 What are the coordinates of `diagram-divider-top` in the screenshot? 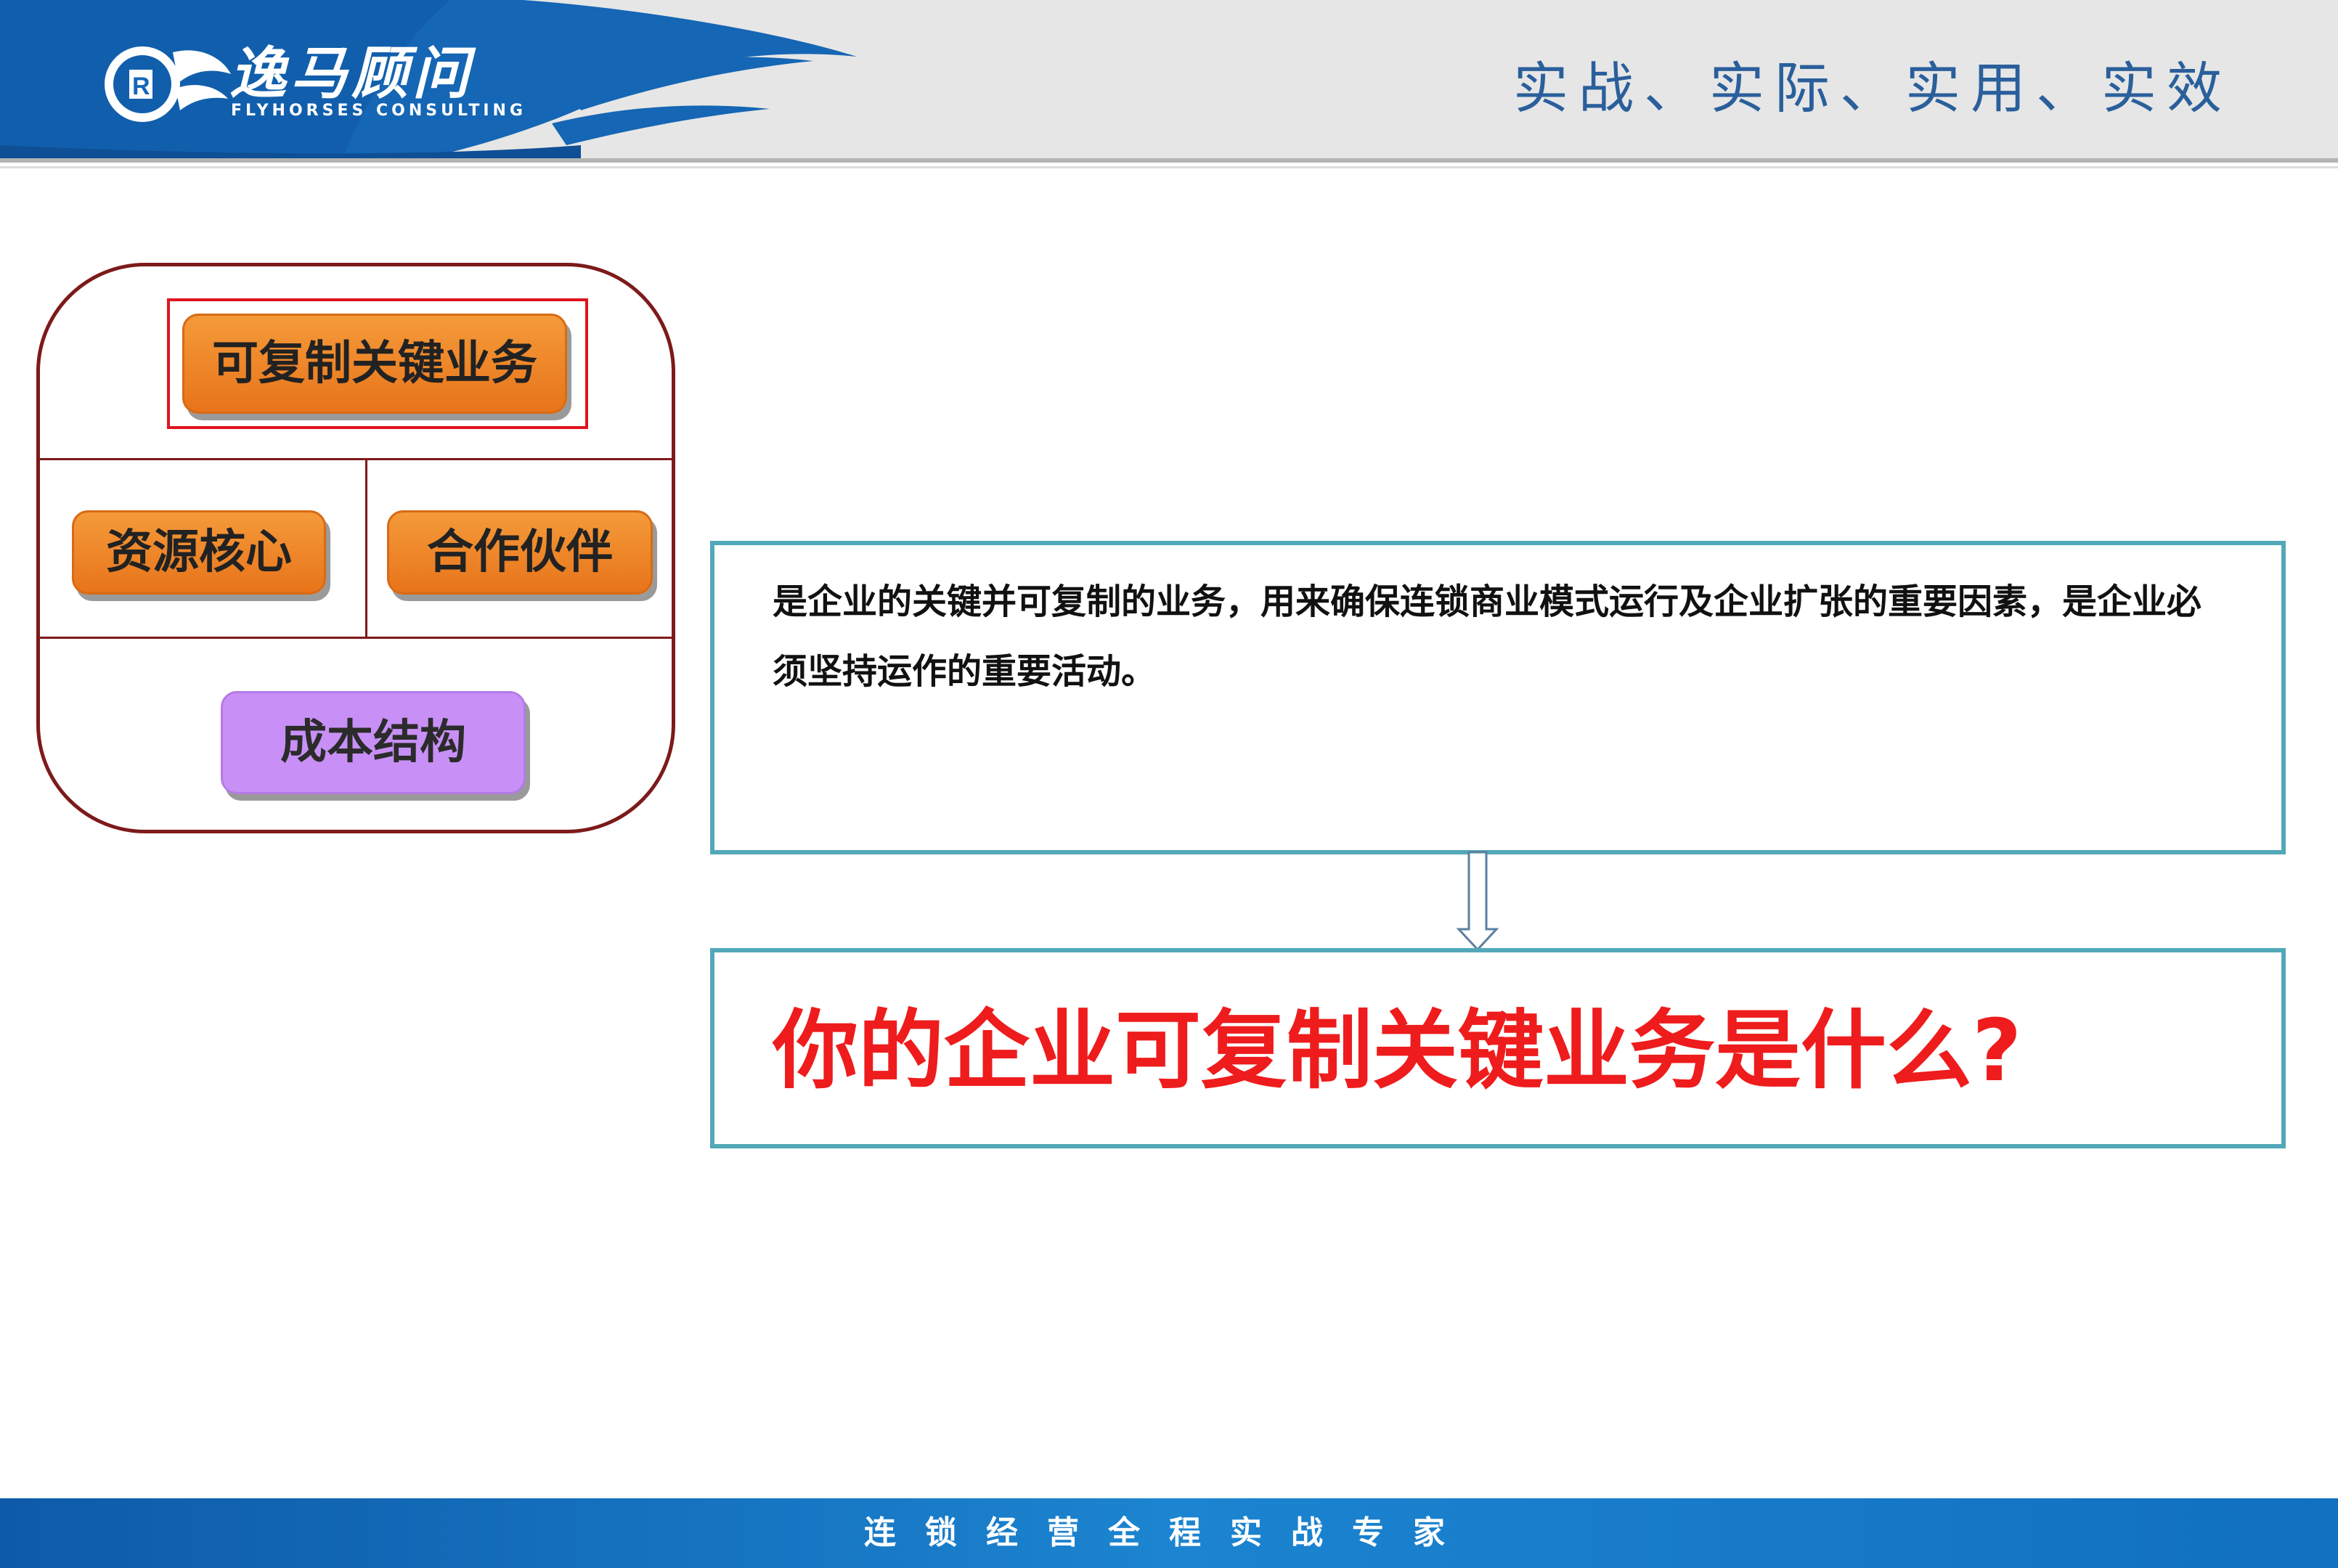 It's located at (356, 459).